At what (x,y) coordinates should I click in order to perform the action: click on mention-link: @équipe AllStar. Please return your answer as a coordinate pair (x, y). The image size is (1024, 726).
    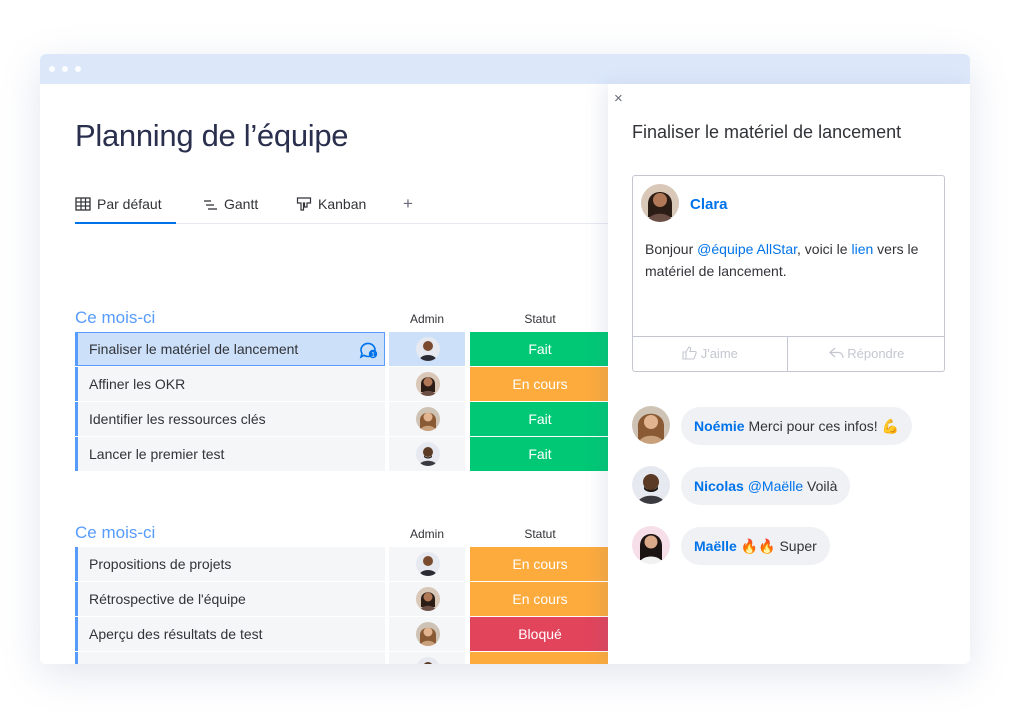
    Looking at the image, I should click on (747, 249).